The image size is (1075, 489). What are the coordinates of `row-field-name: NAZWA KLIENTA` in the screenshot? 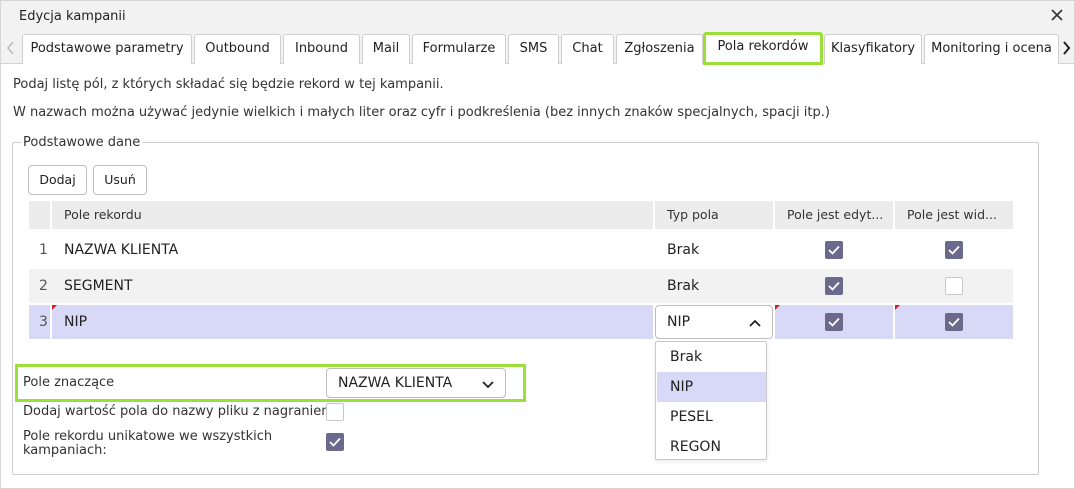 It's located at (121, 250).